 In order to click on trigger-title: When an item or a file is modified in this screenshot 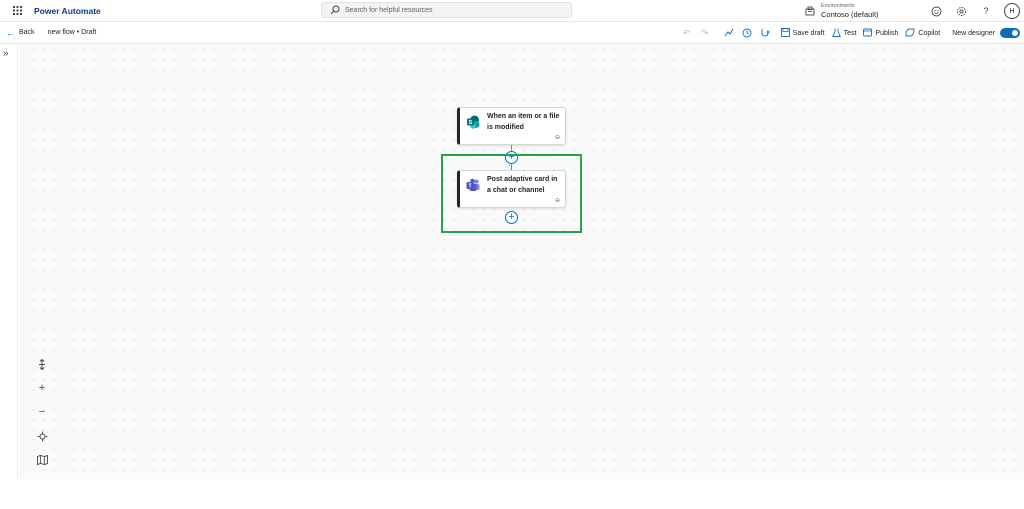, I will do `click(523, 122)`.